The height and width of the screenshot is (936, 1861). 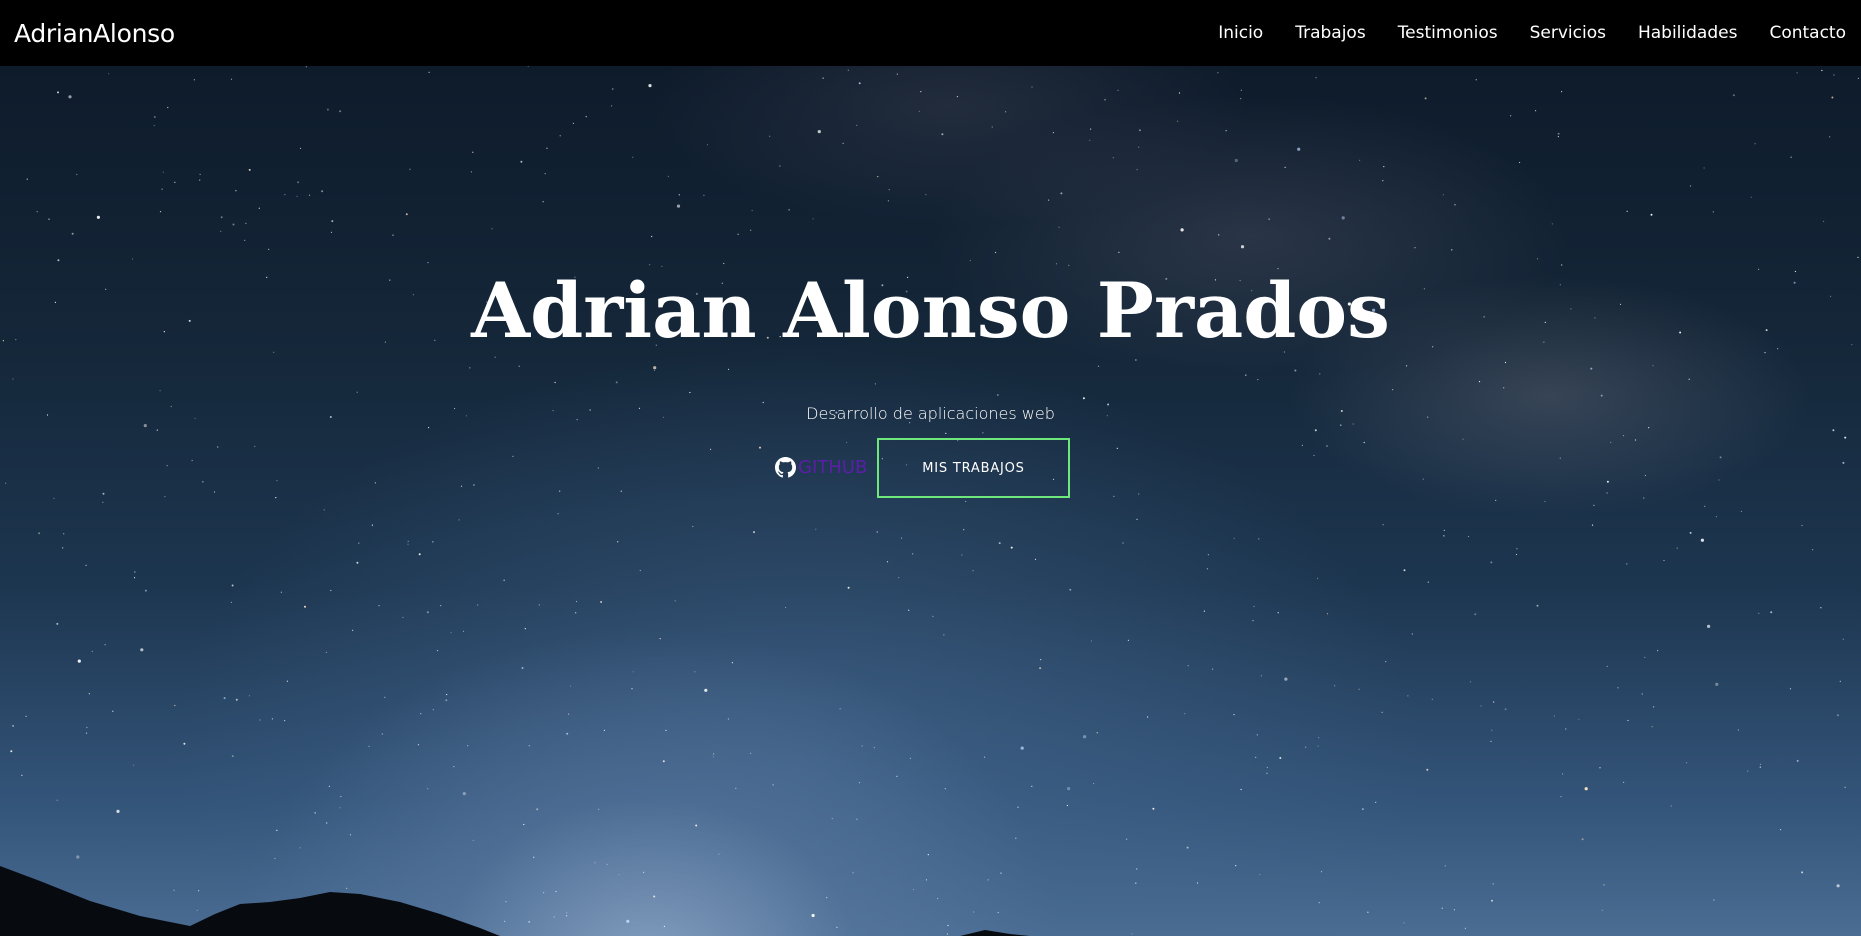 I want to click on nav-link-servicios: Servicios, so click(x=1568, y=33).